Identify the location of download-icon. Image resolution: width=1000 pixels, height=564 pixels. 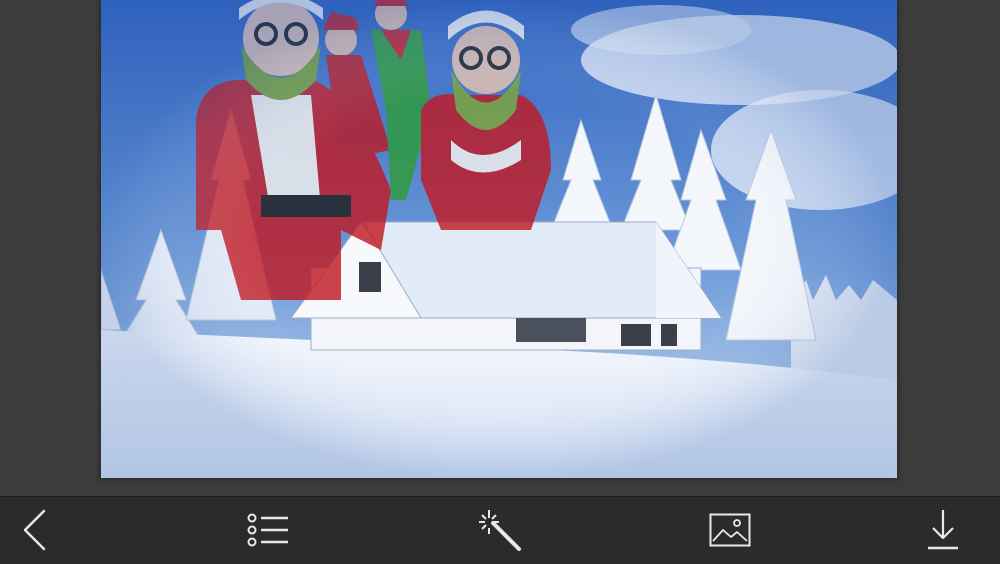
(943, 530).